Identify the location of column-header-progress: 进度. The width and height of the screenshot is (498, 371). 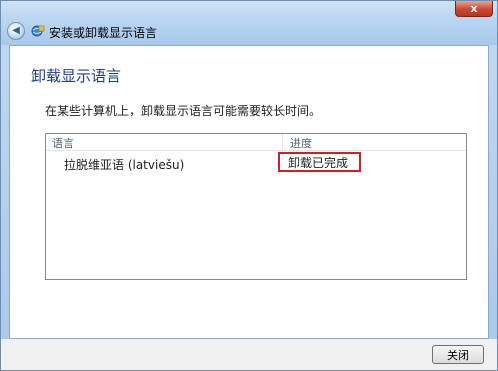
(301, 143).